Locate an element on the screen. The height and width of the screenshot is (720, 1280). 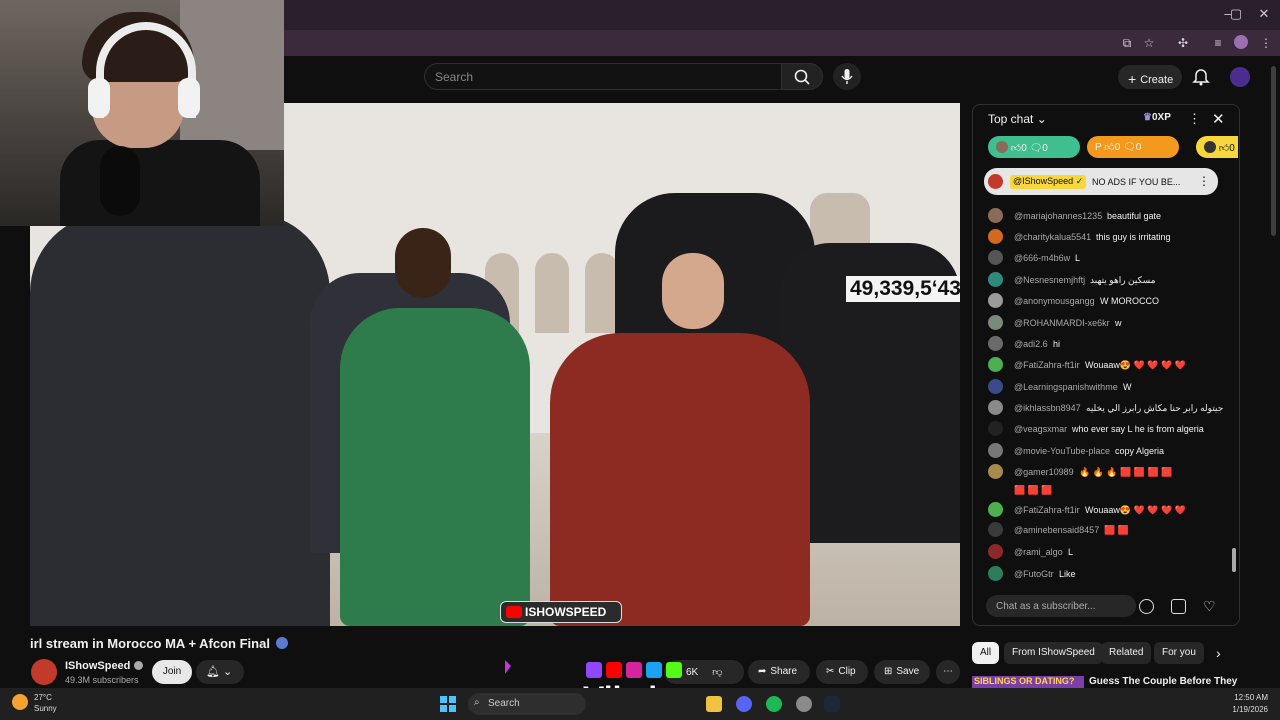
search-button is located at coordinates (802, 76).